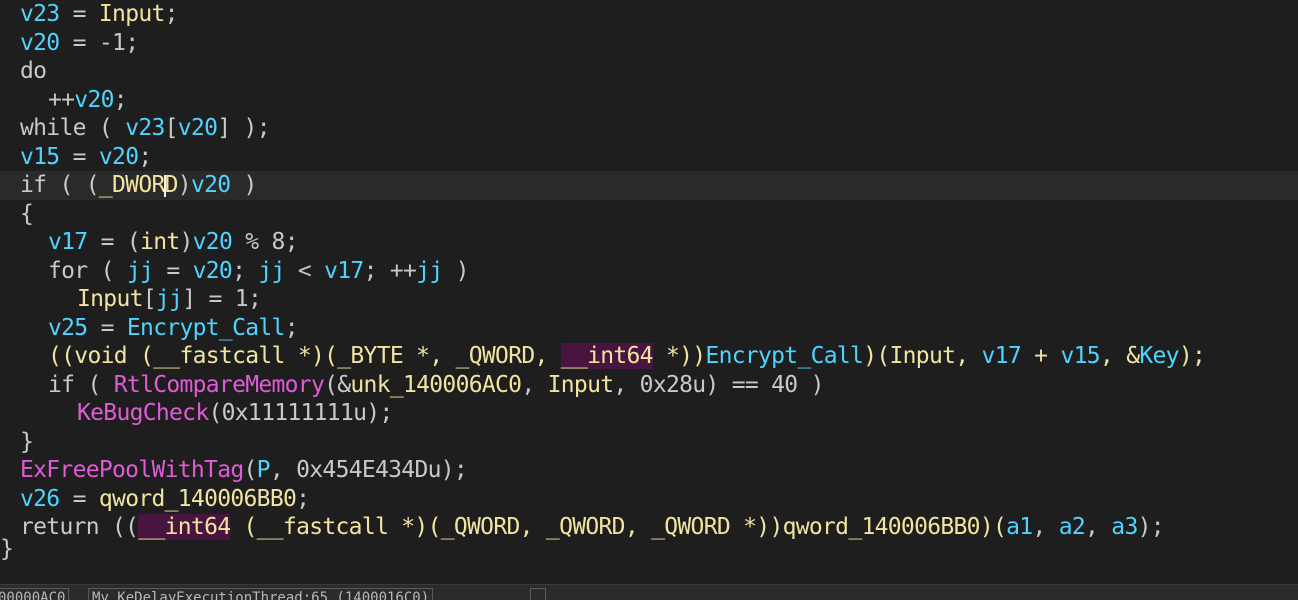  Describe the element at coordinates (219, 385) in the screenshot. I see `code-token: RtlCompareMemory` at that location.